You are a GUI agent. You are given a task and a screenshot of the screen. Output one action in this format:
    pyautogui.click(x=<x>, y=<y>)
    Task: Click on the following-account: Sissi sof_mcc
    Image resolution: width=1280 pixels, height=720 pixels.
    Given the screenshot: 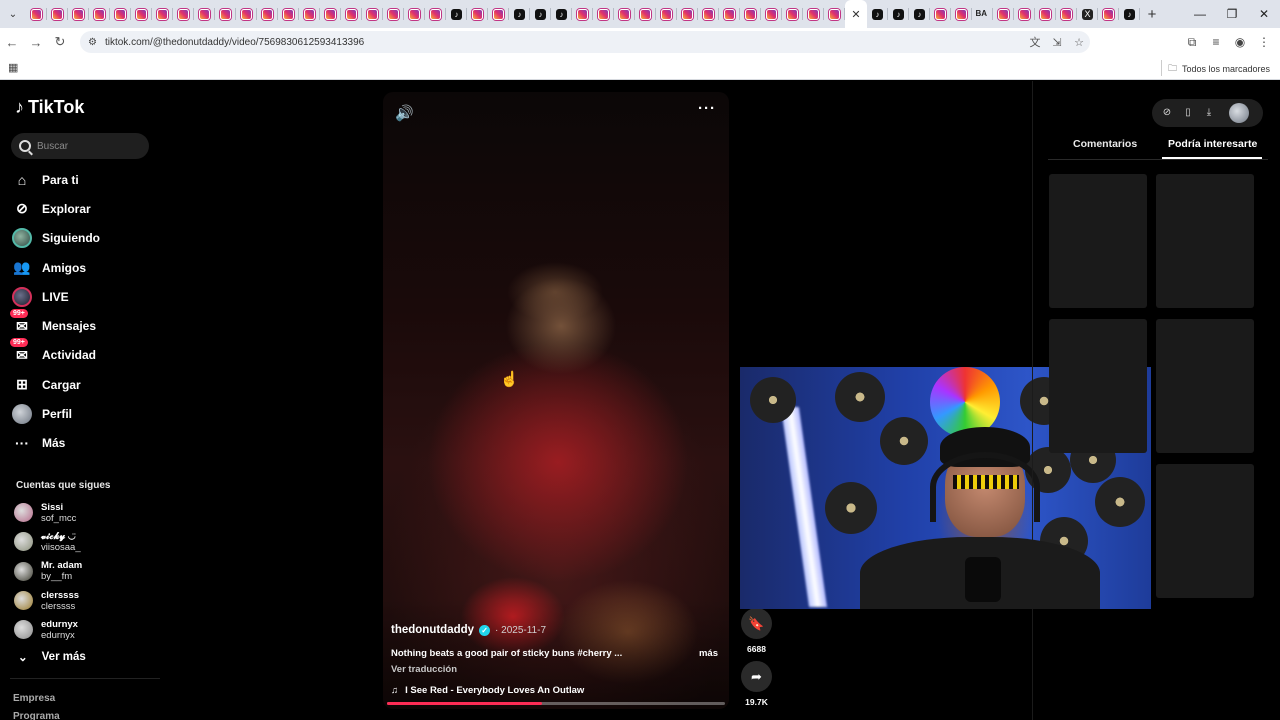 What is the action you would take?
    pyautogui.click(x=84, y=512)
    